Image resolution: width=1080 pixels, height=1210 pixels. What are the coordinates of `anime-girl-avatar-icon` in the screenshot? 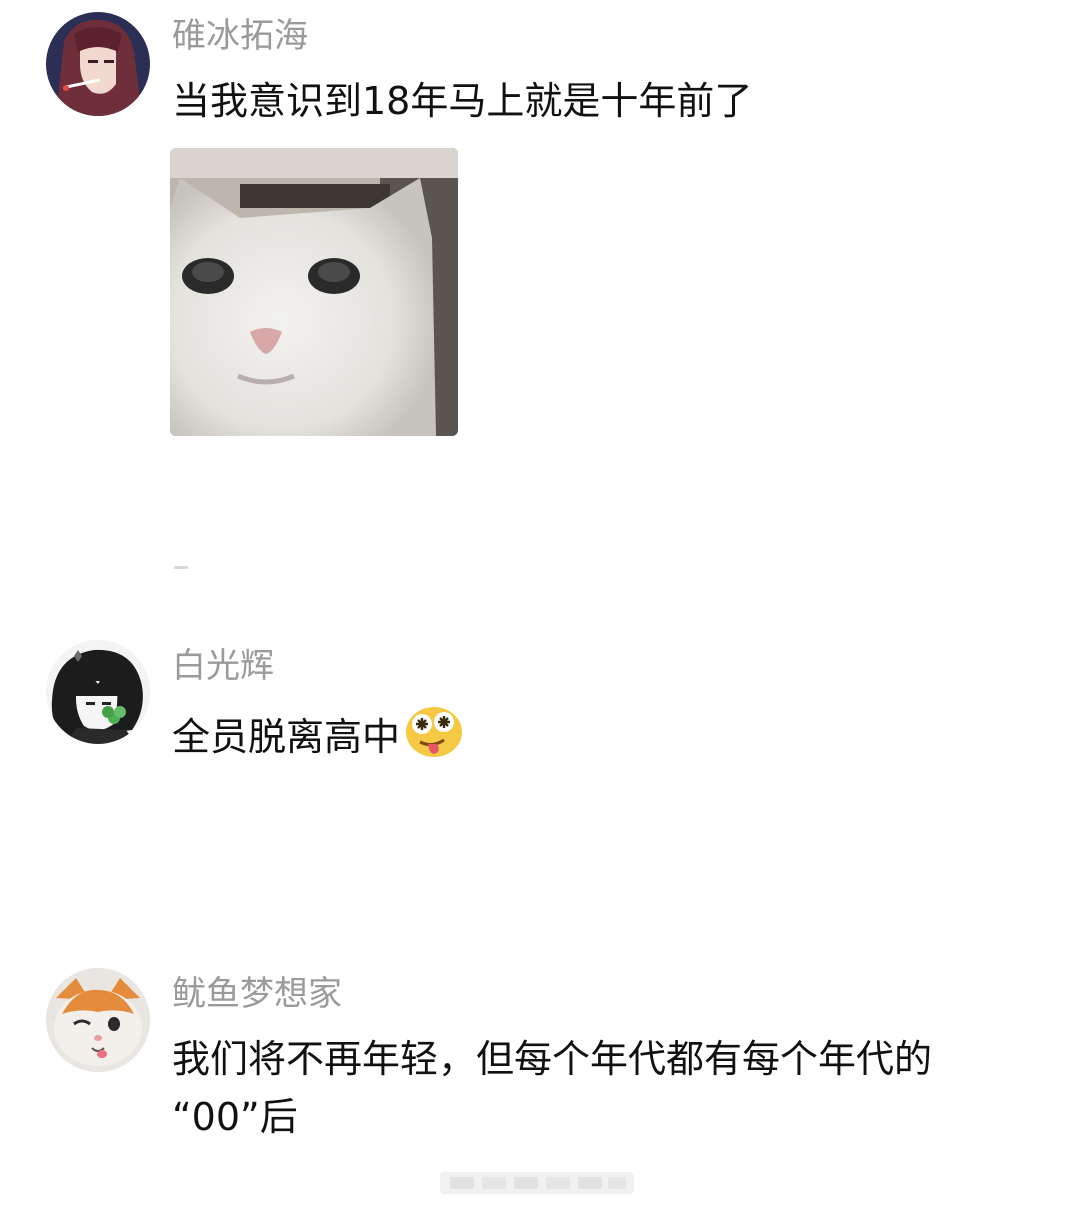 It's located at (98, 64).